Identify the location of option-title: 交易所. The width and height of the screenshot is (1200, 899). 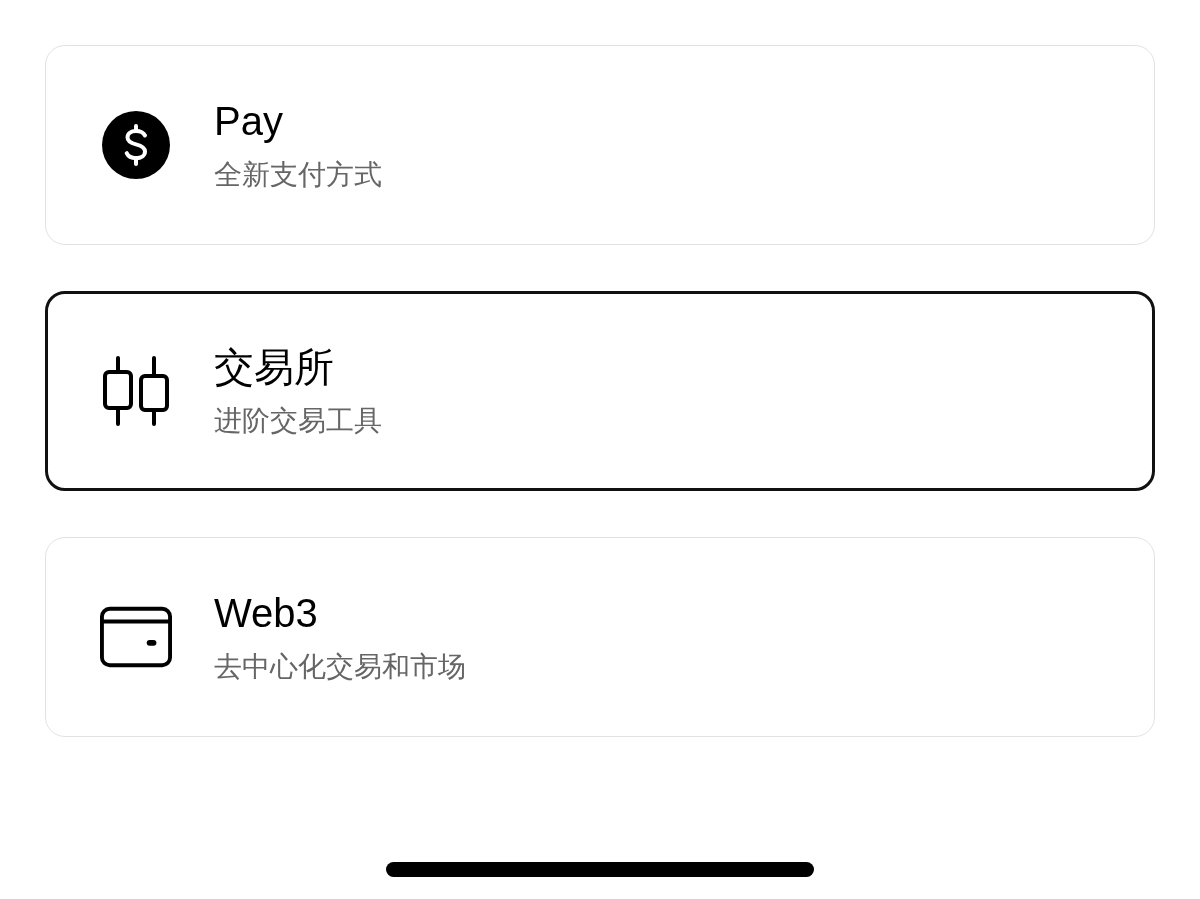
(274, 367).